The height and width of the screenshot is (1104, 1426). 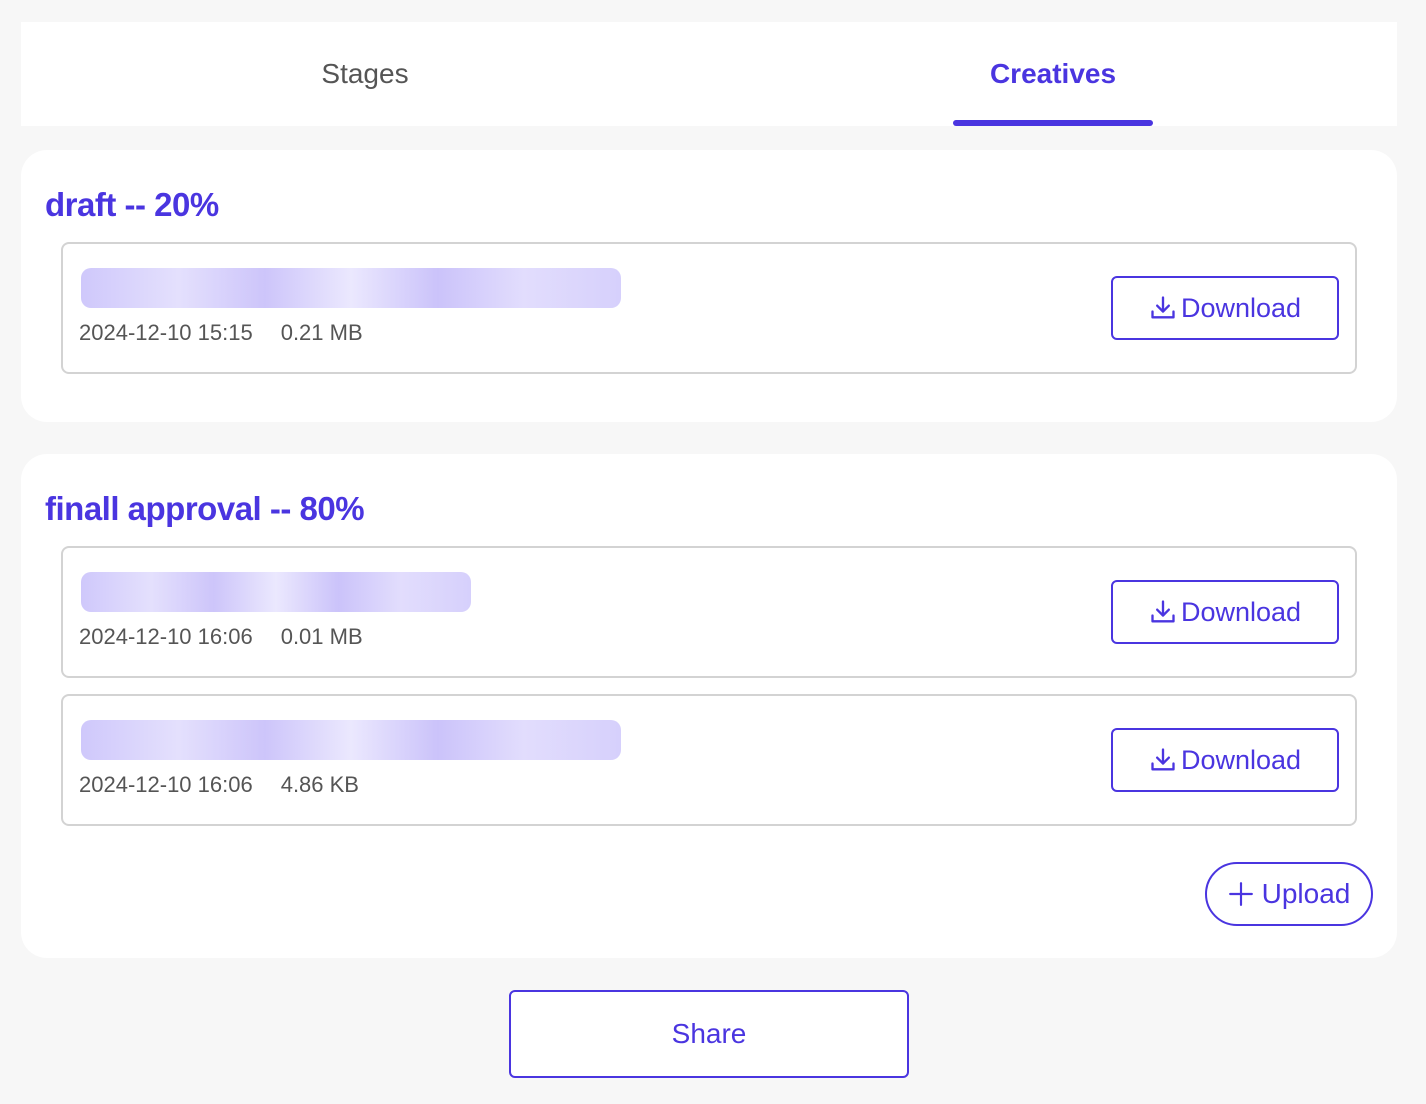 I want to click on stage-title: finall approval -- 80%, so click(x=205, y=508).